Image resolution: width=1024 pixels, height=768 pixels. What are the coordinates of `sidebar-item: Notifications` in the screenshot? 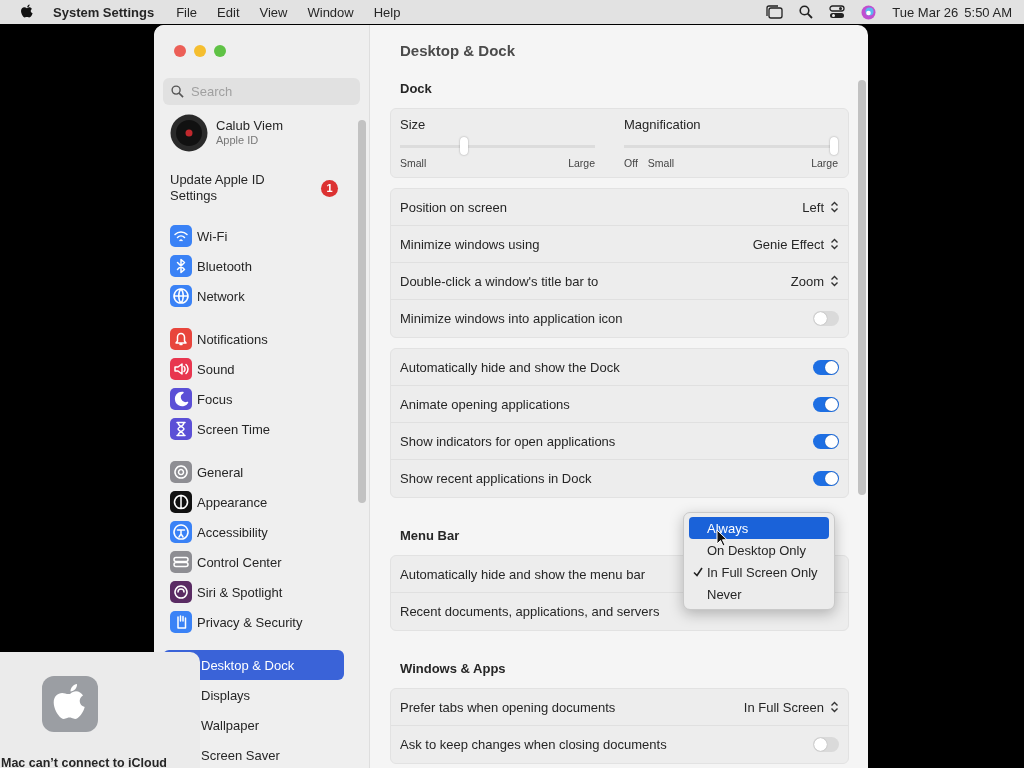 It's located at (253, 339).